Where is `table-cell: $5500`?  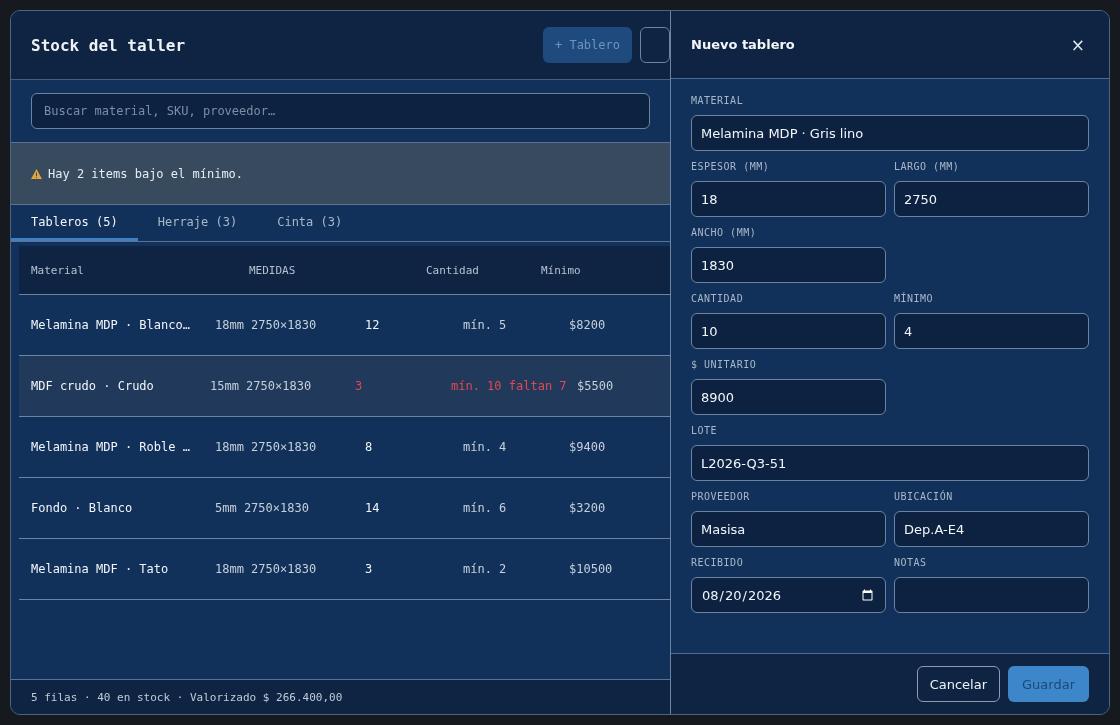
table-cell: $5500 is located at coordinates (595, 386).